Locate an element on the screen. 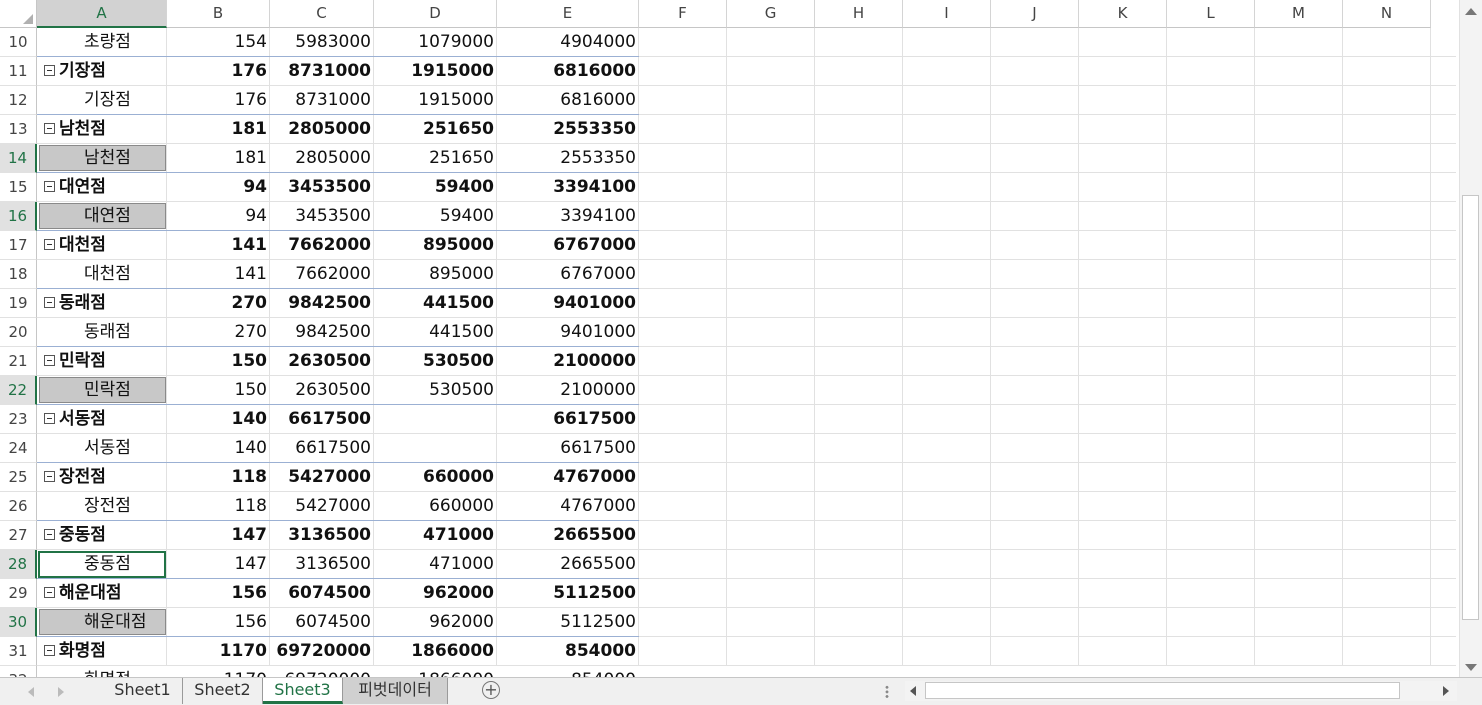 Image resolution: width=1482 pixels, height=705 pixels. cell-c-20: 9842500 is located at coordinates (322, 332).